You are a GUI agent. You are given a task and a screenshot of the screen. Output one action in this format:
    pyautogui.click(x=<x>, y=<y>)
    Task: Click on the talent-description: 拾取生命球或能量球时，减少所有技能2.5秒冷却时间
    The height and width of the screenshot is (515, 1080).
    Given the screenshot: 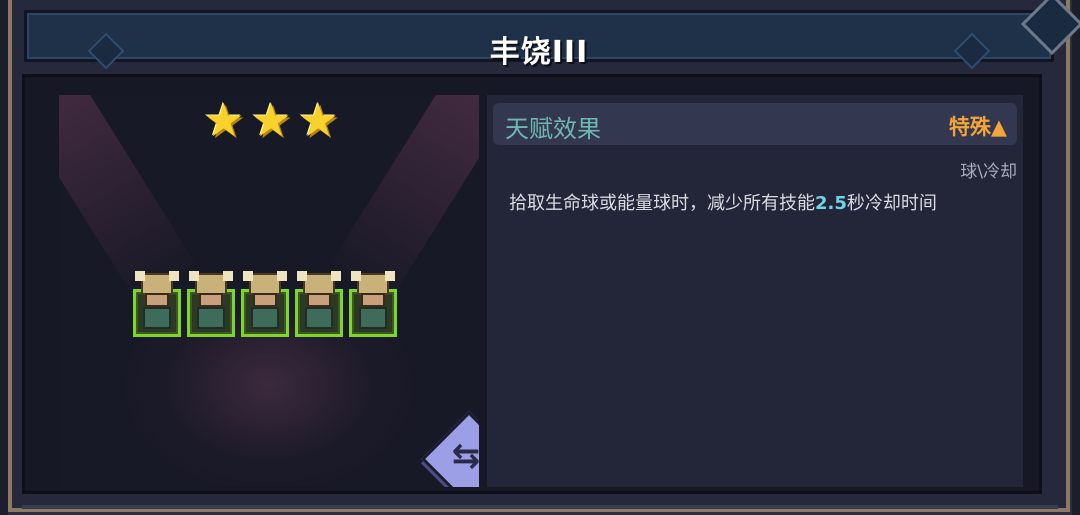 What is the action you would take?
    pyautogui.click(x=757, y=203)
    